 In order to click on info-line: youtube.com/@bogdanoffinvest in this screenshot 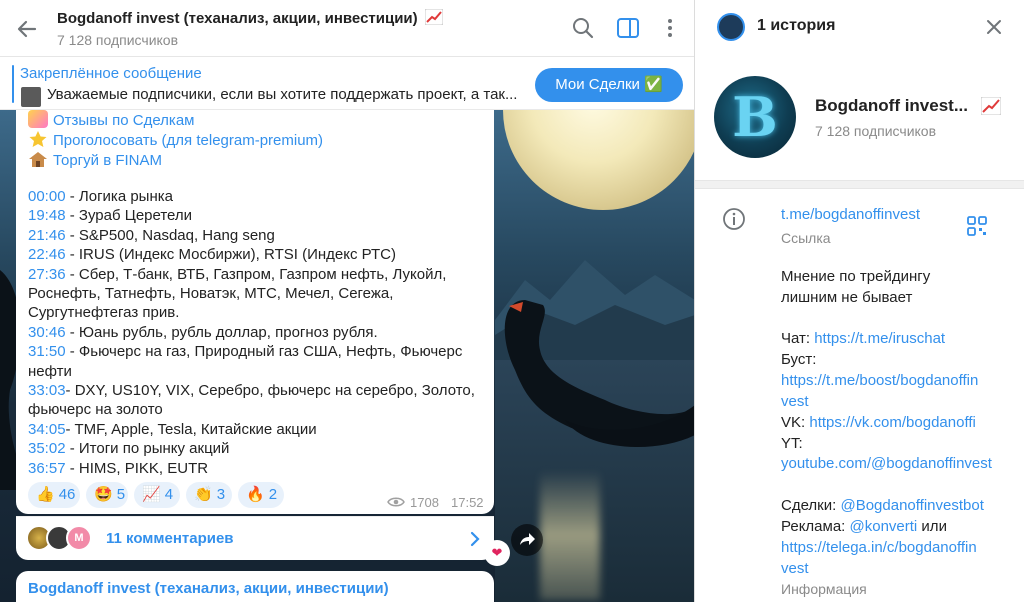, I will do `click(886, 463)`.